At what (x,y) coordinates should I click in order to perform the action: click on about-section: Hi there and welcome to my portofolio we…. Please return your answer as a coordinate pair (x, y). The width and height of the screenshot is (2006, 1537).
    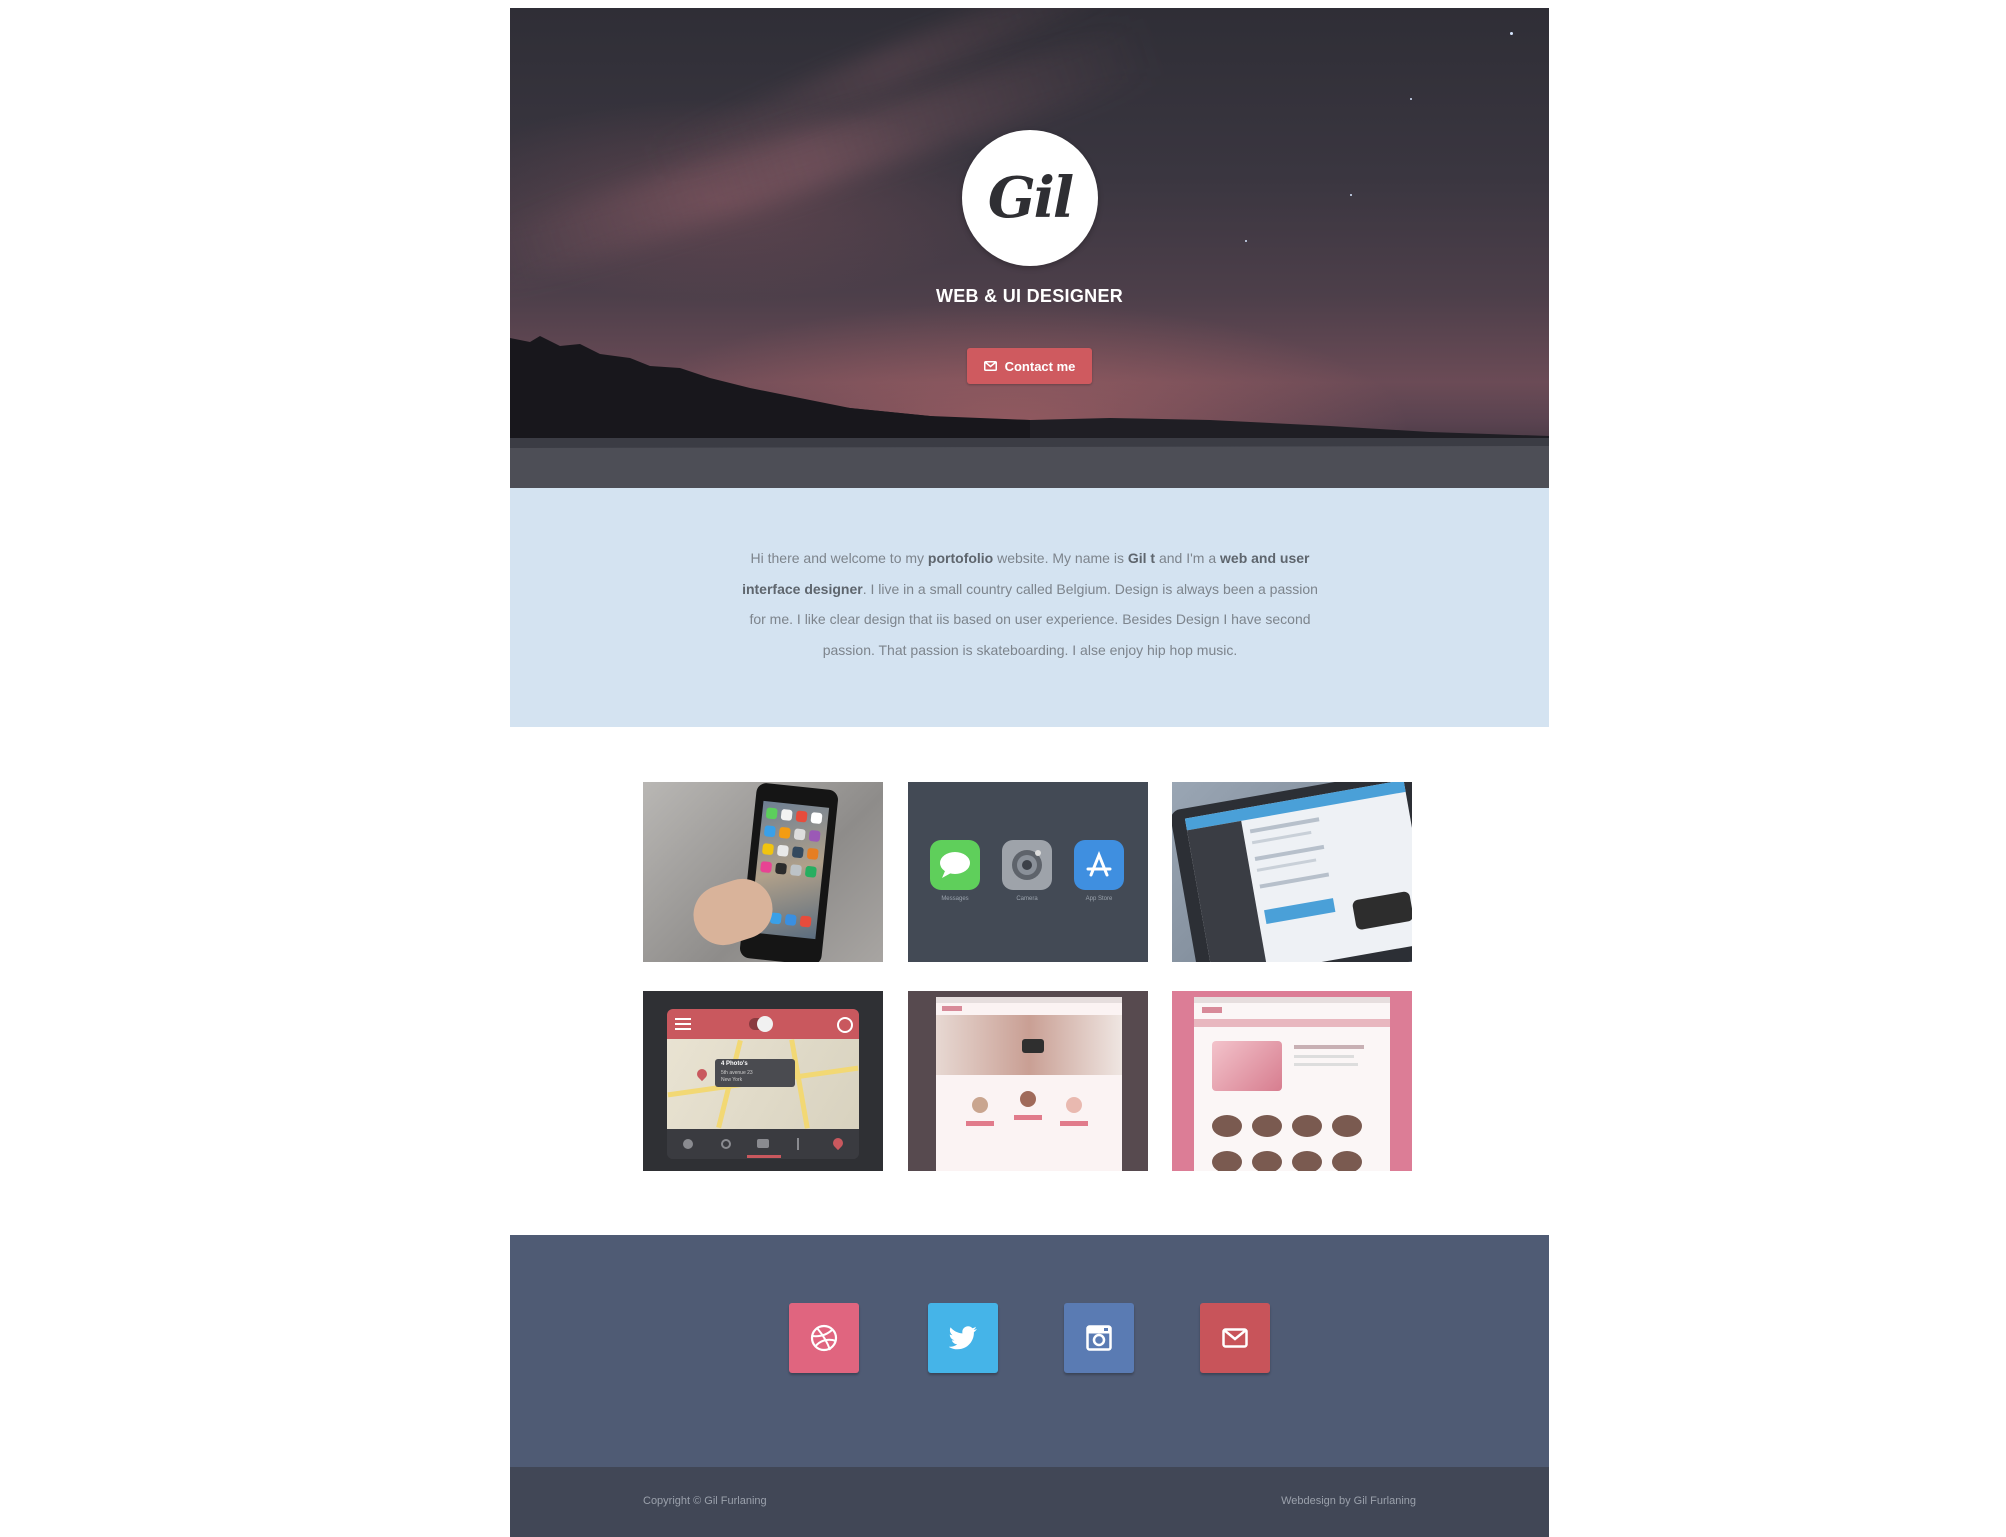
    Looking at the image, I should click on (1029, 607).